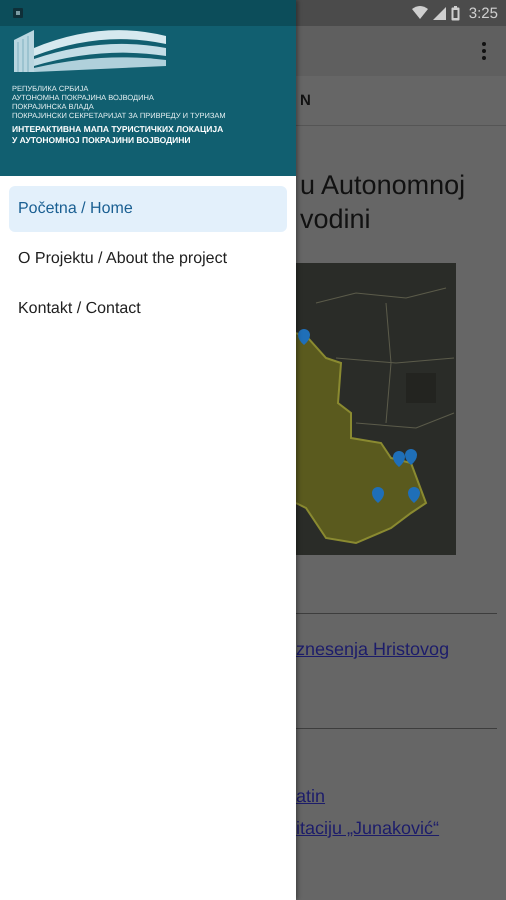  What do you see at coordinates (148, 209) in the screenshot?
I see `drawer-menu-item: Početna / Home` at bounding box center [148, 209].